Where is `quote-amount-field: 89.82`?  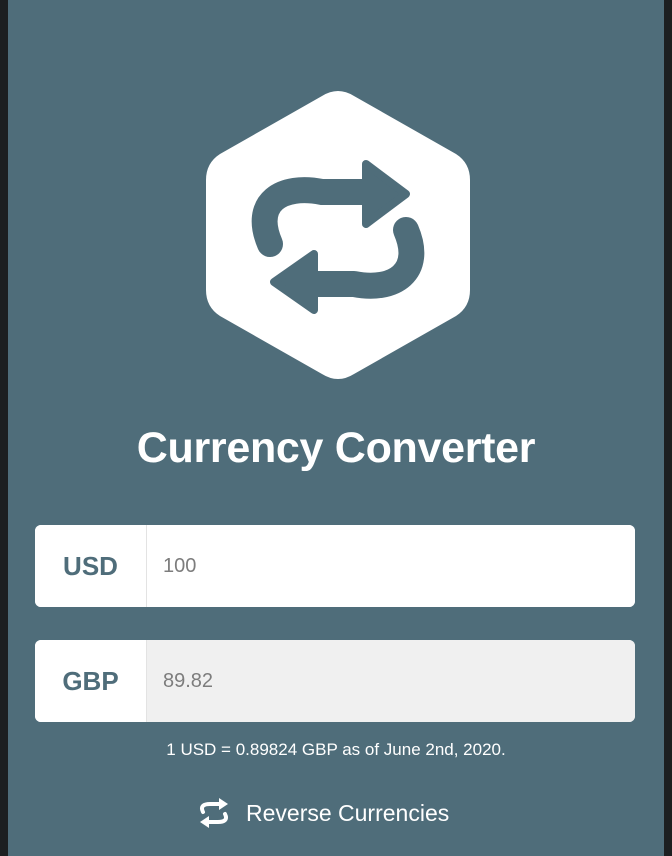 quote-amount-field: 89.82 is located at coordinates (391, 681).